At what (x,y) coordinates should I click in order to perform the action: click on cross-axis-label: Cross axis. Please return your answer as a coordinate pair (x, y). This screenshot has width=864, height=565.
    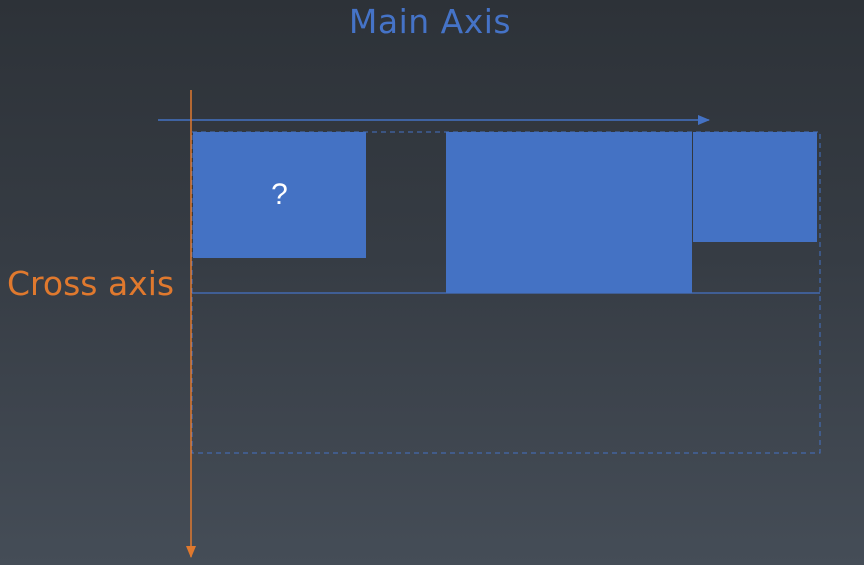
    Looking at the image, I should click on (91, 283).